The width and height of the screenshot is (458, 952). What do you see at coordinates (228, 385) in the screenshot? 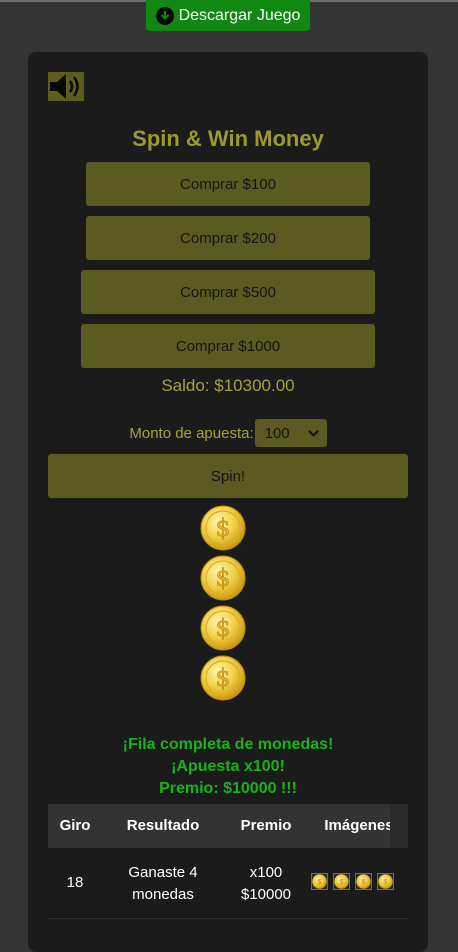
I see `balance-text: Saldo: $10300.00` at bounding box center [228, 385].